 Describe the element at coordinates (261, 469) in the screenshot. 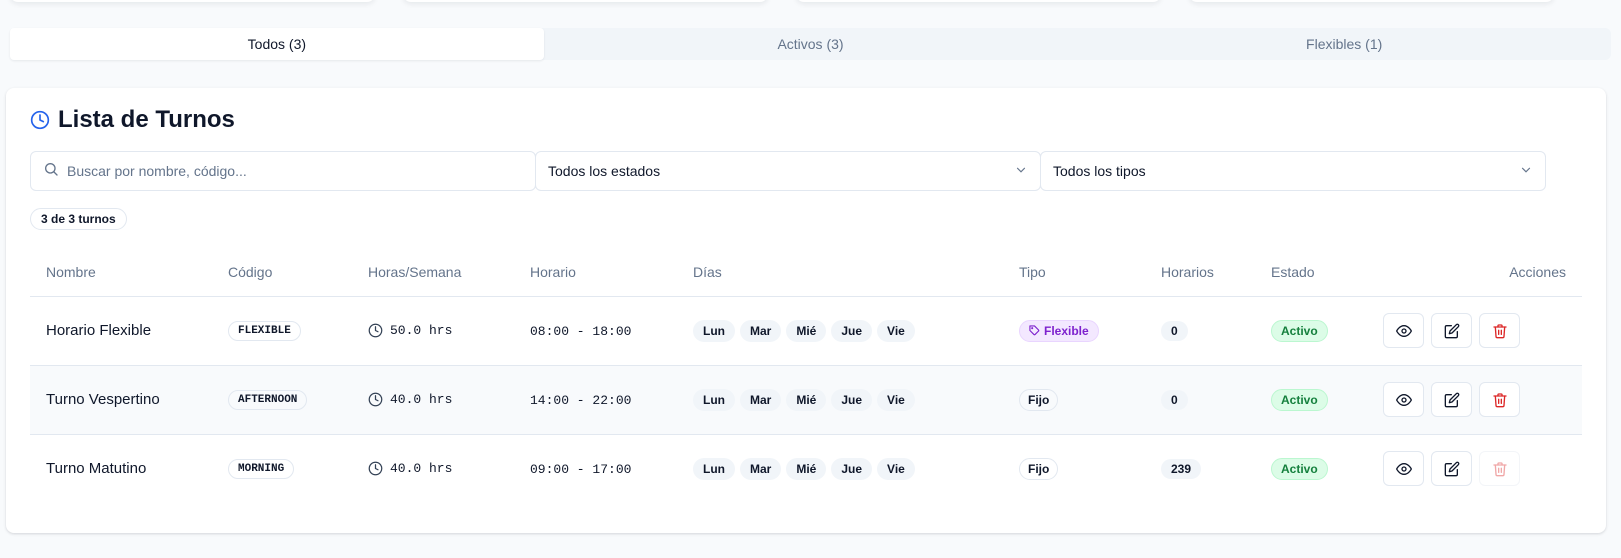

I see `shift-code-badge: MORNING` at that location.